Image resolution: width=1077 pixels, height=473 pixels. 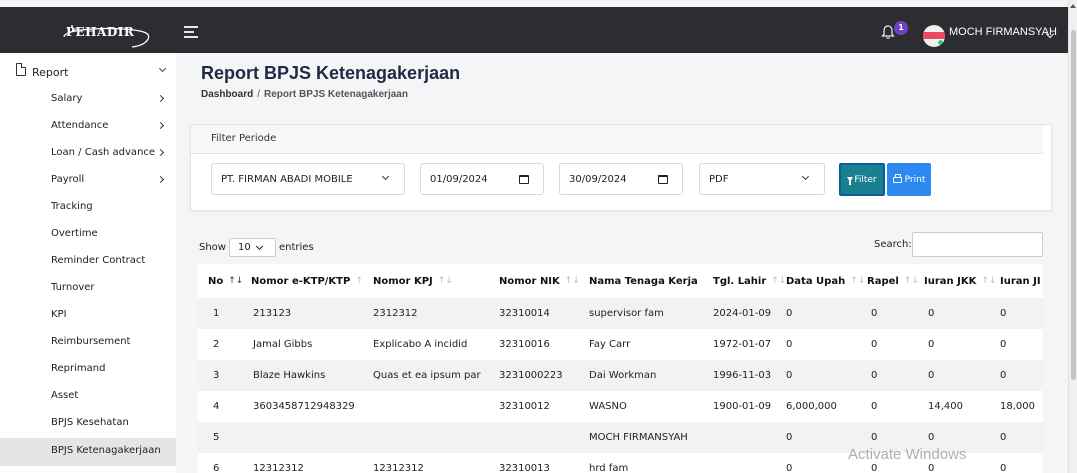 I want to click on column-header: Iuran JKK ↑↓, so click(x=960, y=281).